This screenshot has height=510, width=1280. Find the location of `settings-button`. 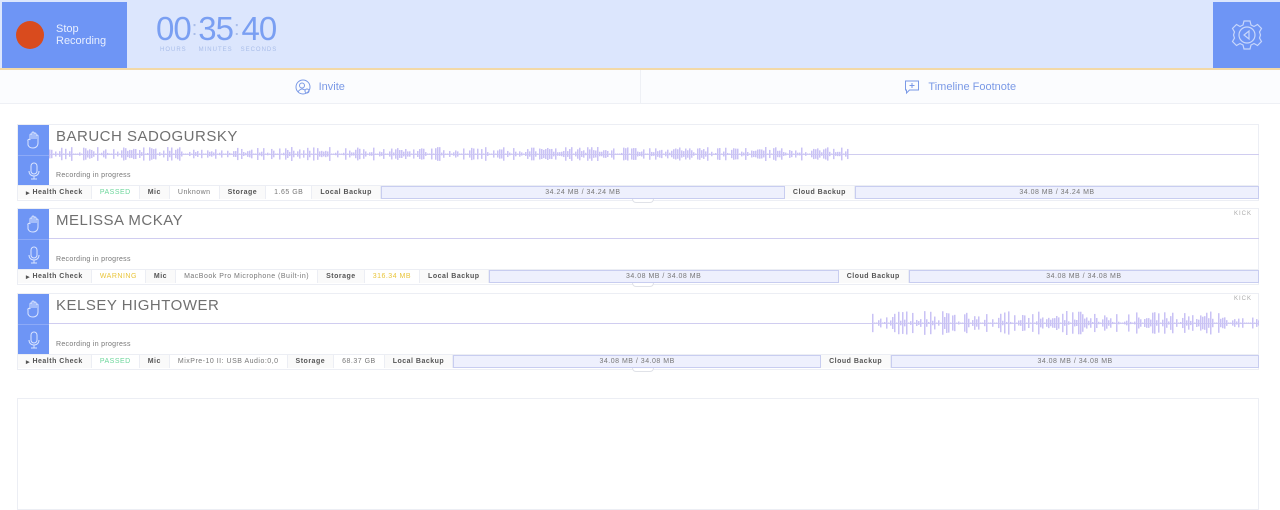

settings-button is located at coordinates (1246, 35).